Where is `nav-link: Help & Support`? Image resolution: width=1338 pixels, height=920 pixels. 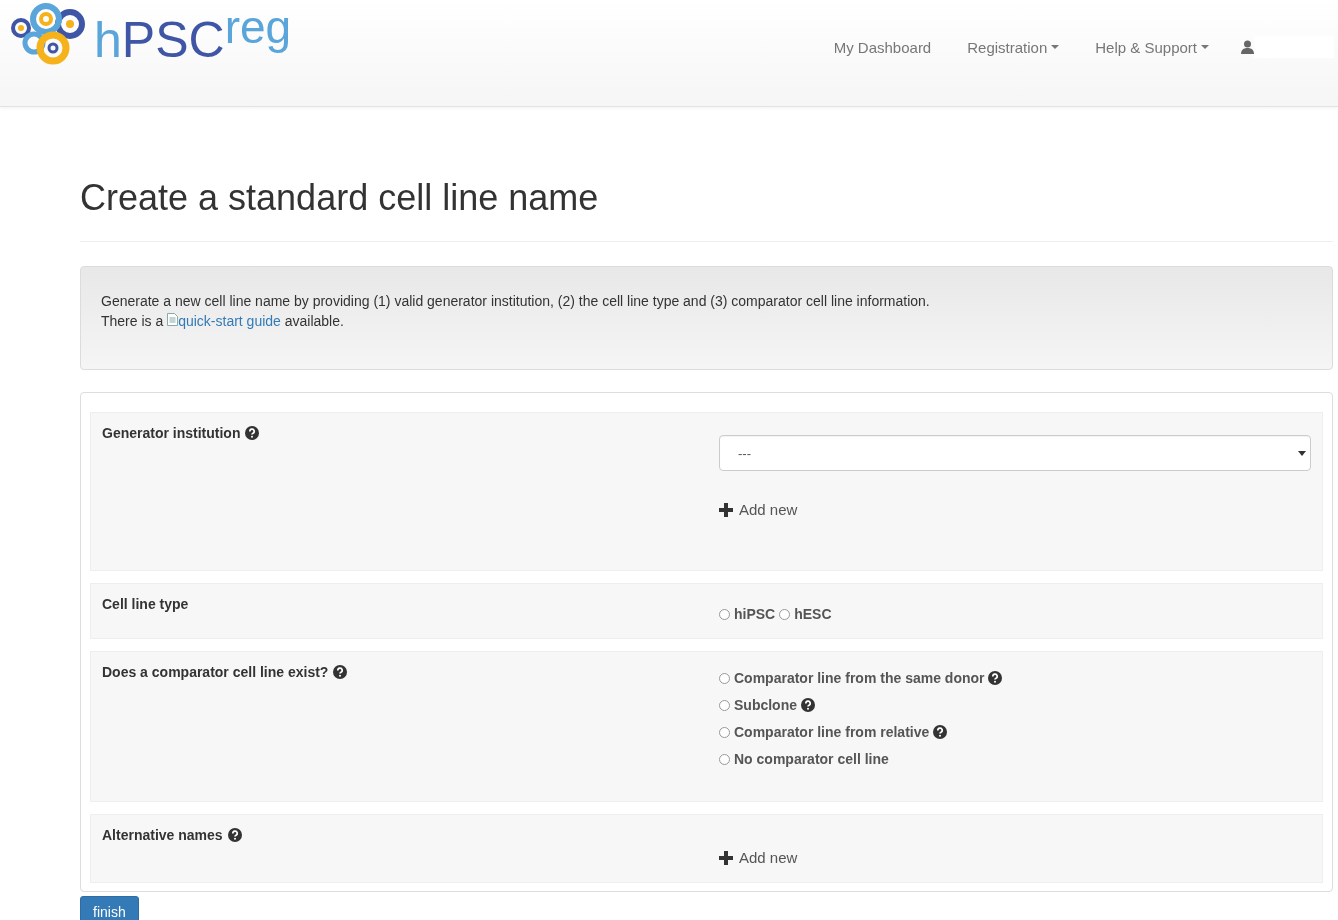
nav-link: Help & Support is located at coordinates (1152, 47).